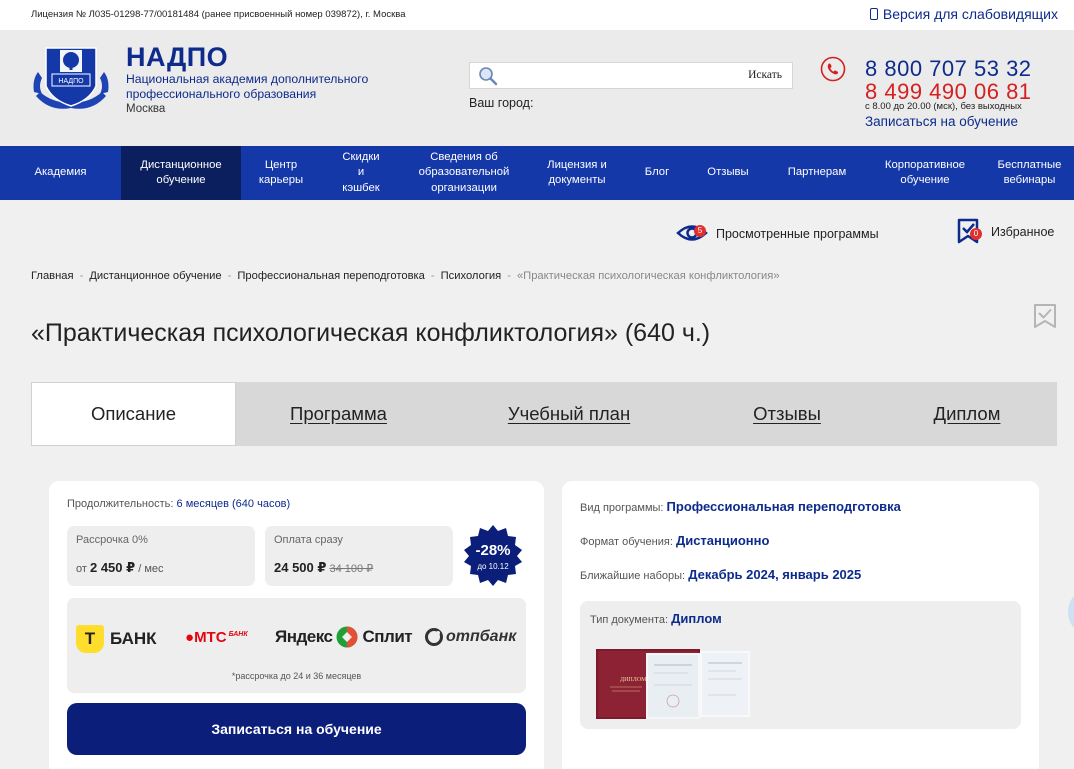 The height and width of the screenshot is (769, 1074). I want to click on search-box: Искать, so click(631, 75).